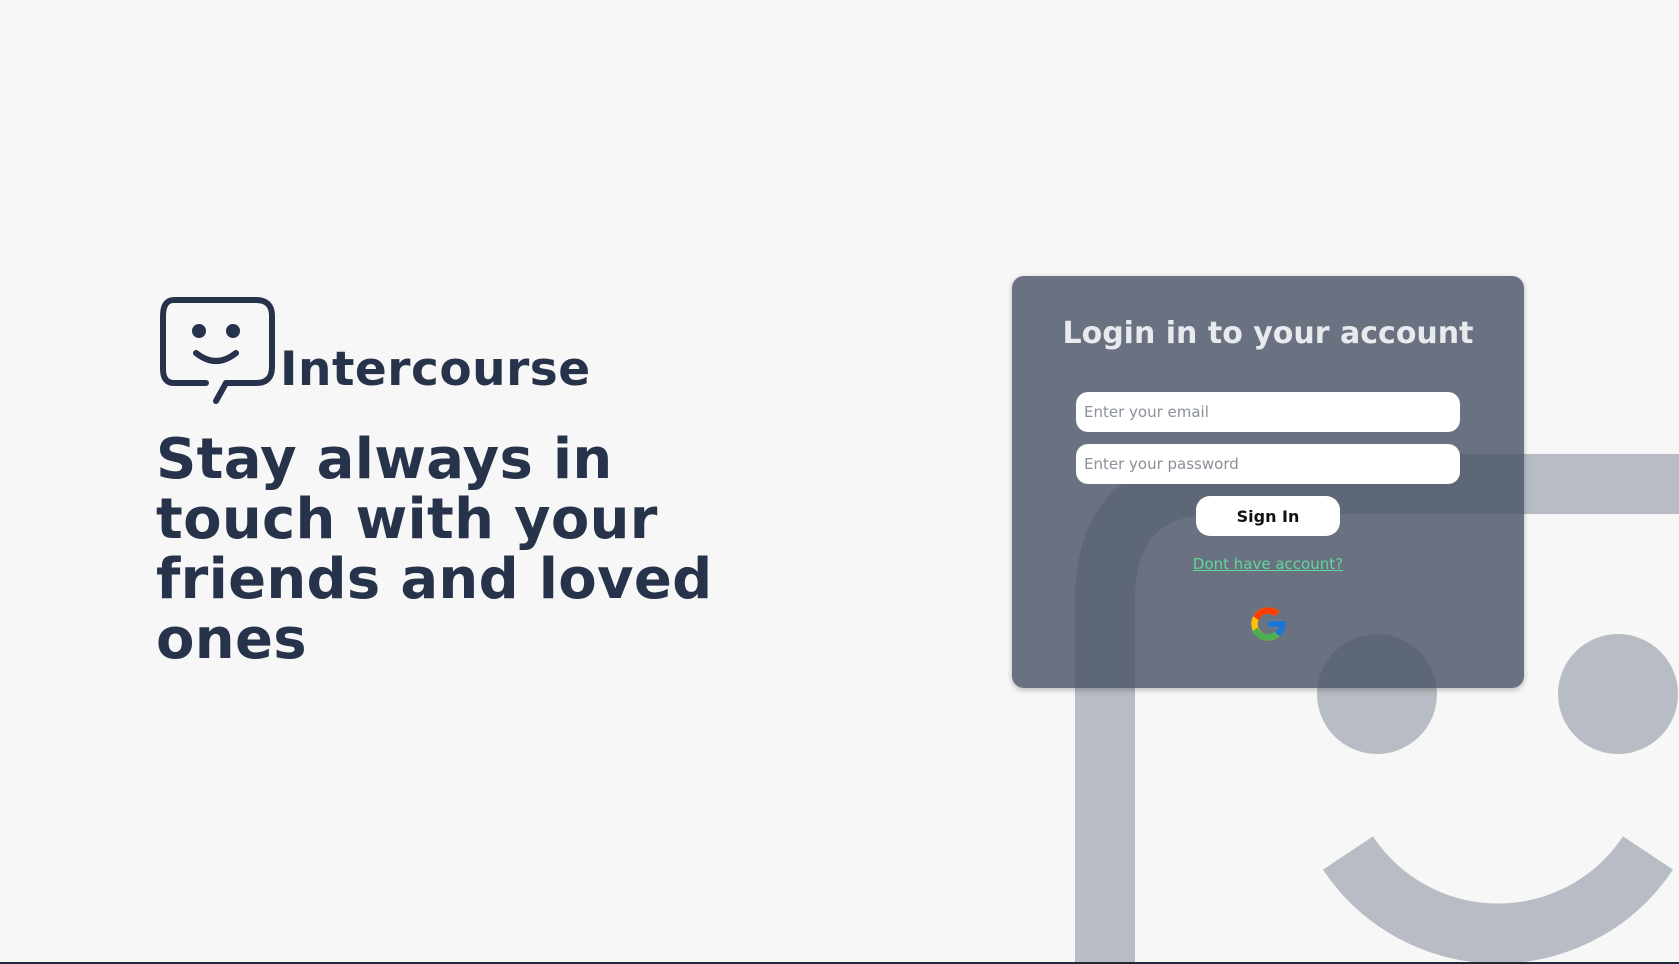  I want to click on brand-name: Intercourse, so click(435, 369).